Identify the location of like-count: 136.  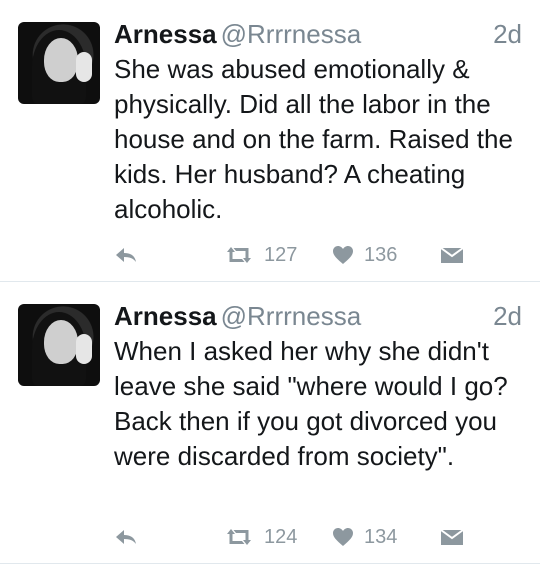
(381, 254).